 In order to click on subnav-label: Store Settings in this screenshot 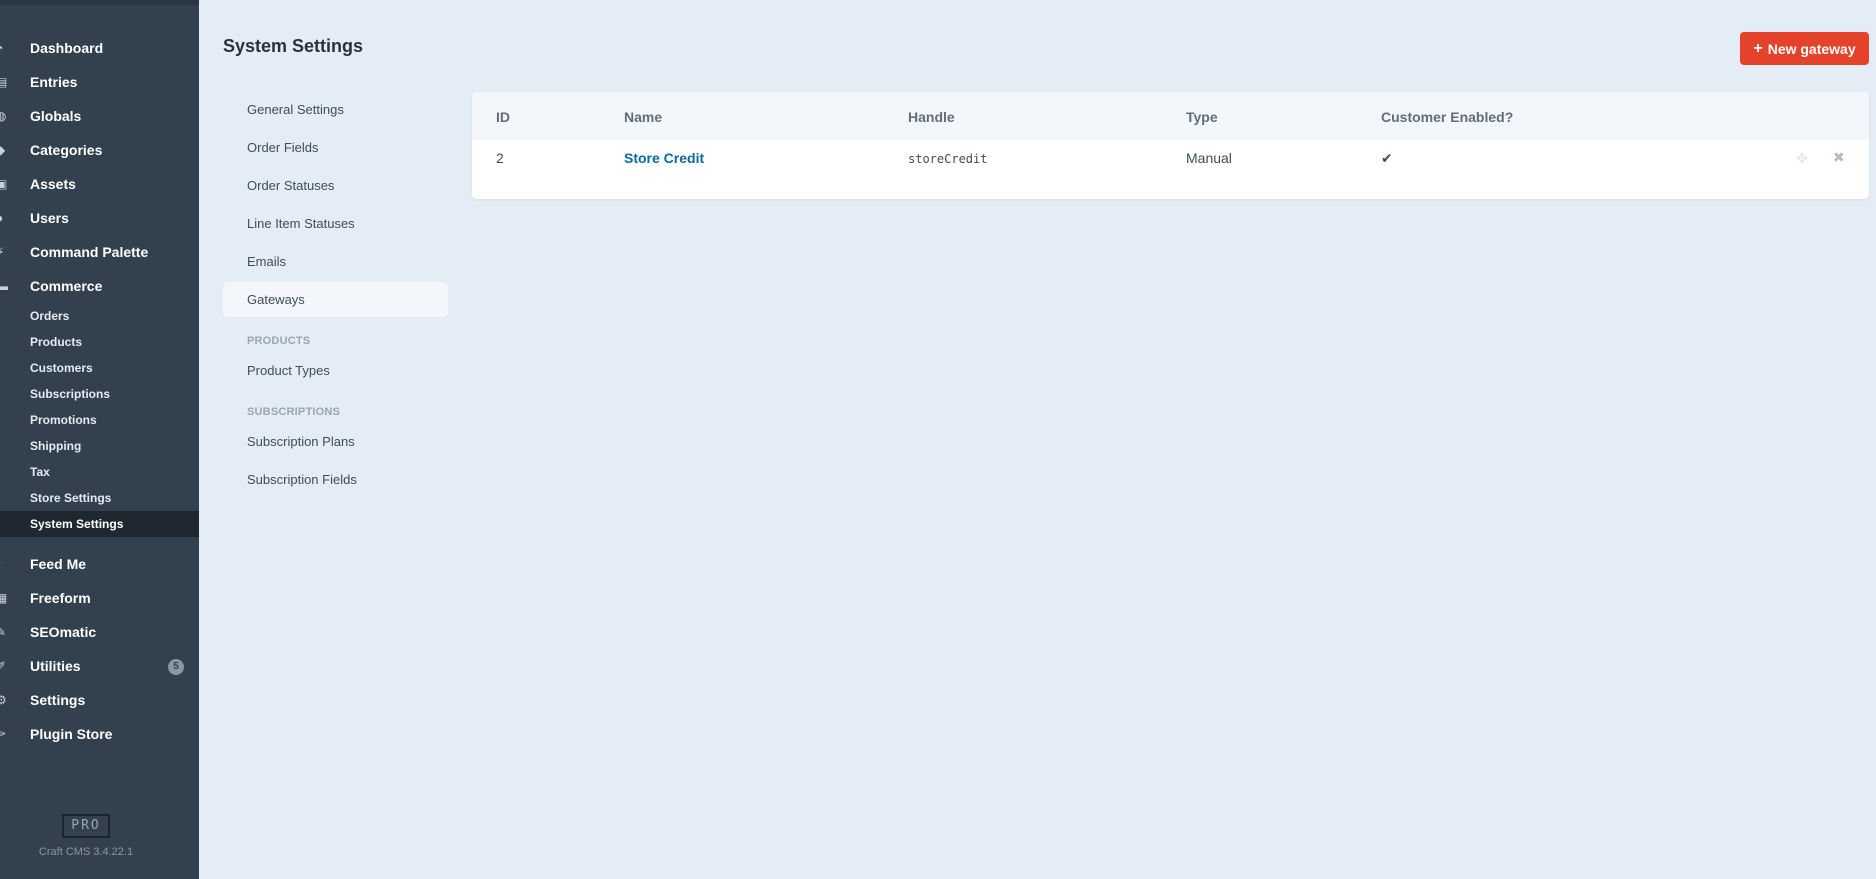, I will do `click(71, 498)`.